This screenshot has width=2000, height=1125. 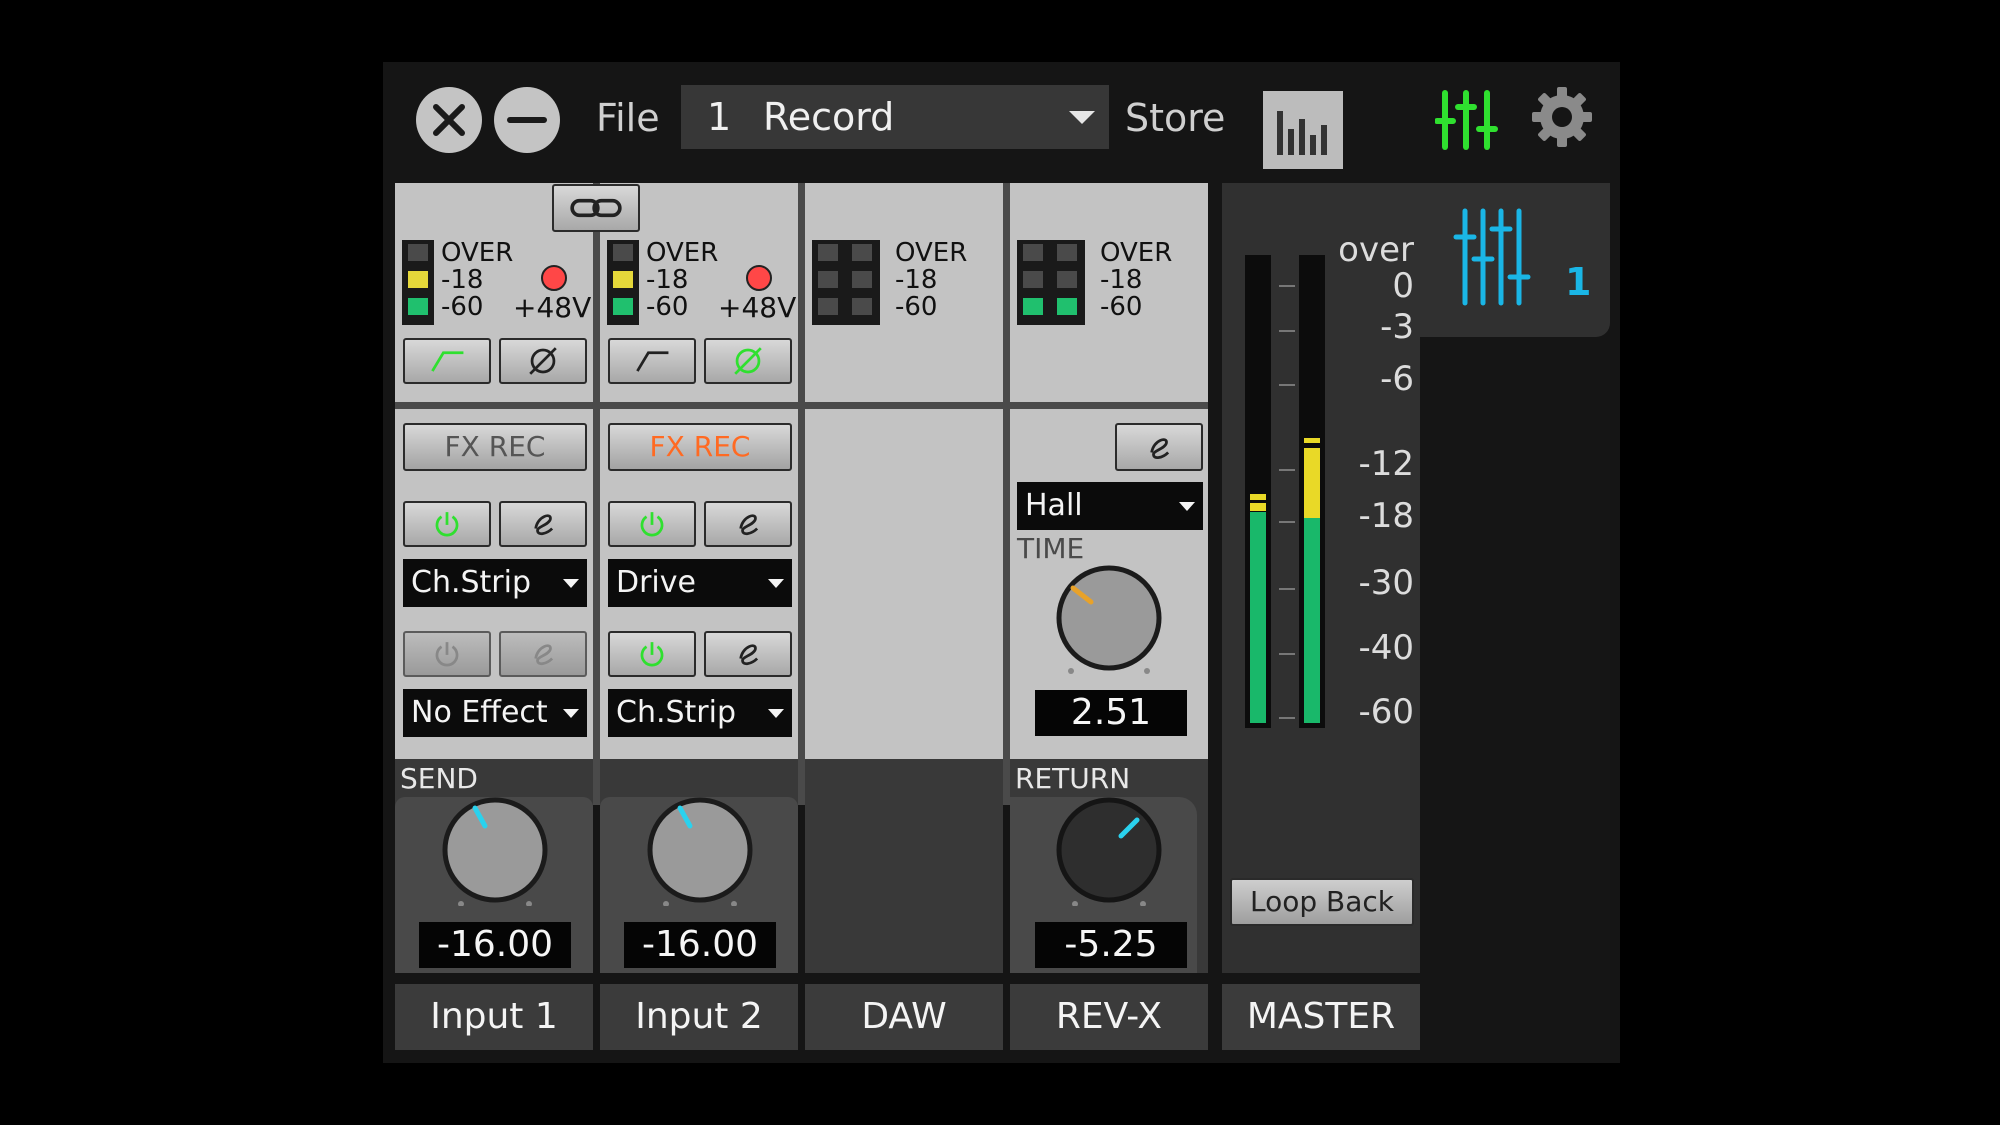 I want to click on store-button: Store, so click(x=1175, y=118).